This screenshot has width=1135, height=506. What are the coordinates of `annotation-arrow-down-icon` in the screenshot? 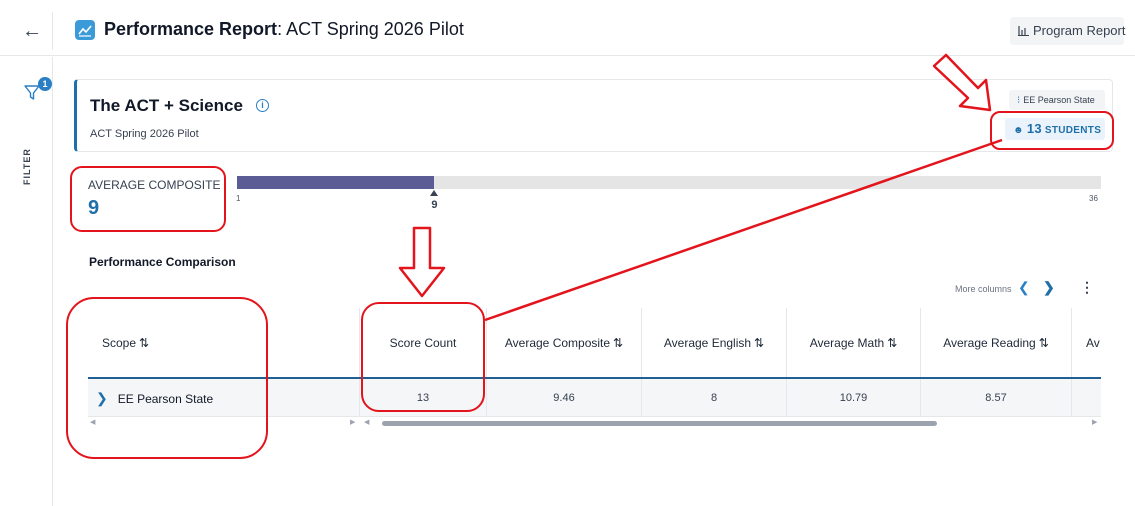 It's located at (422, 262).